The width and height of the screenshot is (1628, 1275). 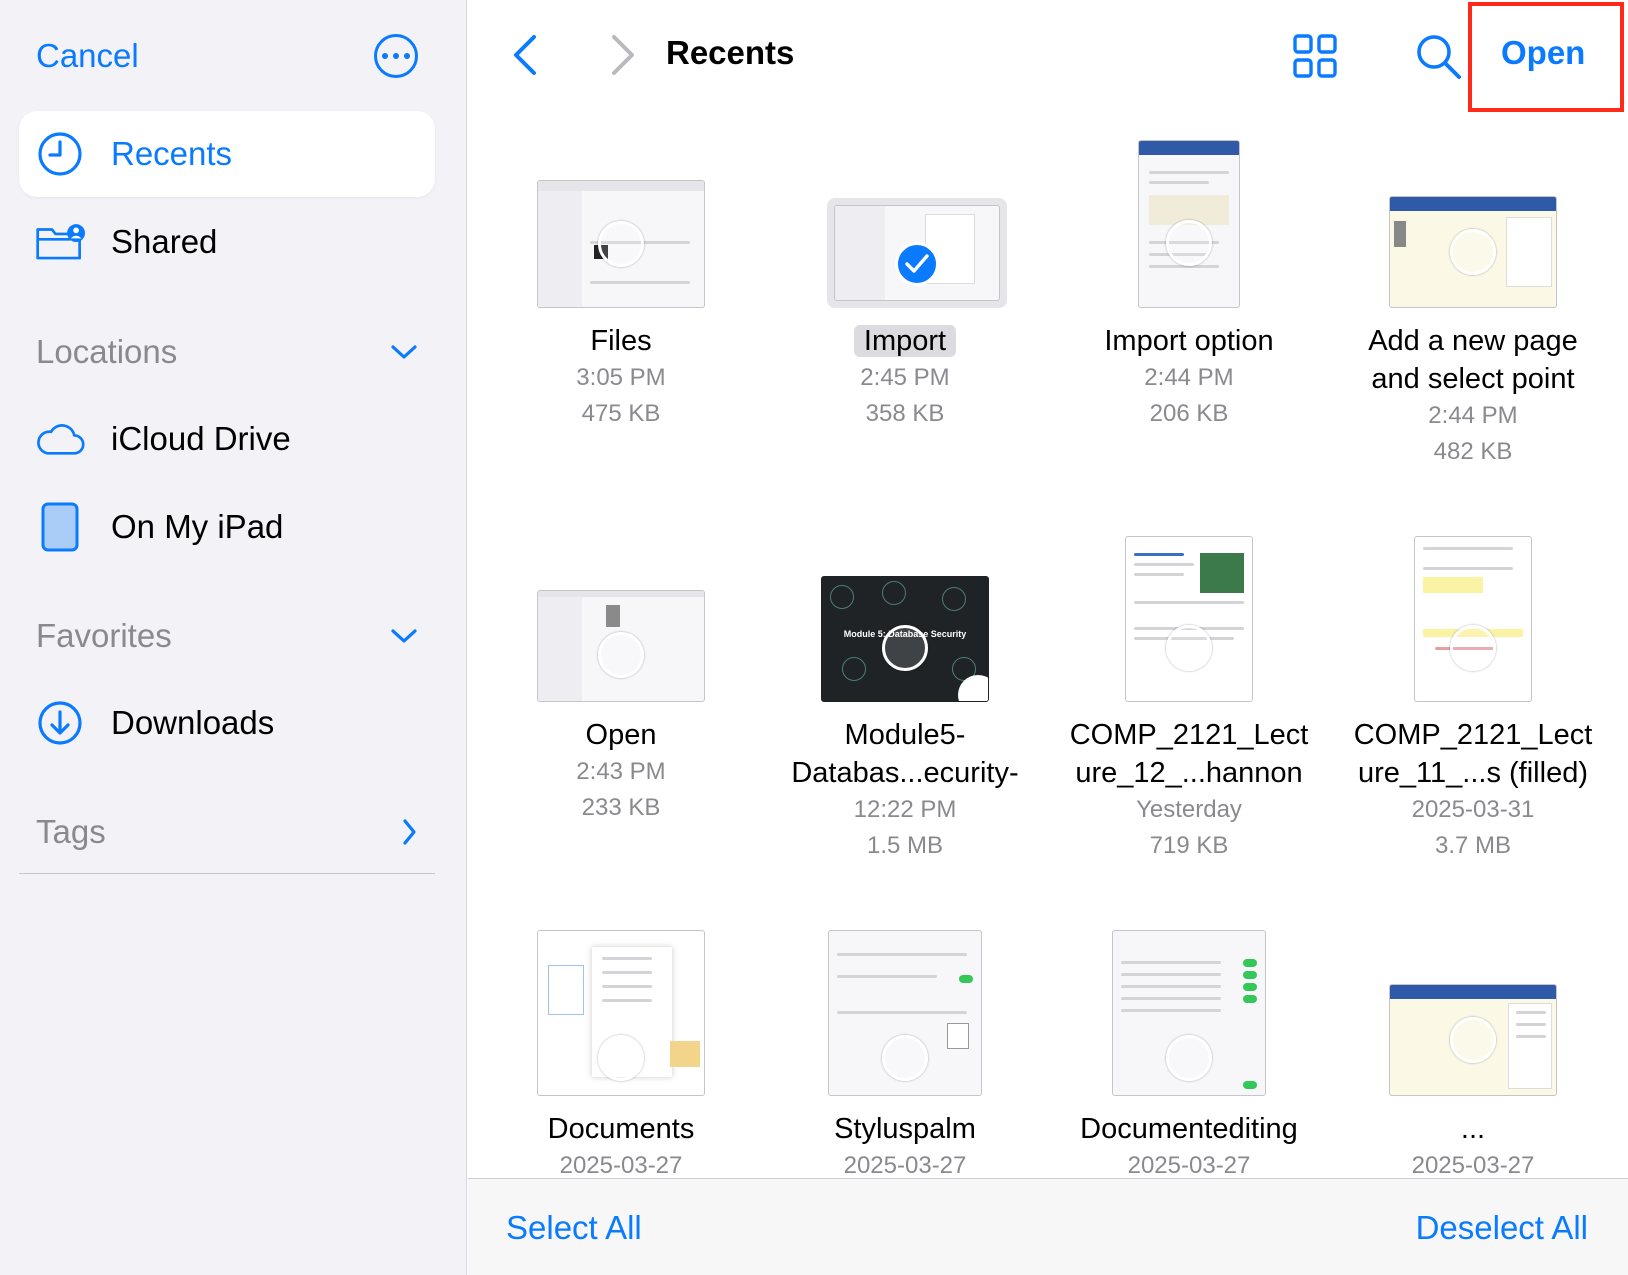 I want to click on sidebar-item-shared: Shared, so click(x=227, y=242).